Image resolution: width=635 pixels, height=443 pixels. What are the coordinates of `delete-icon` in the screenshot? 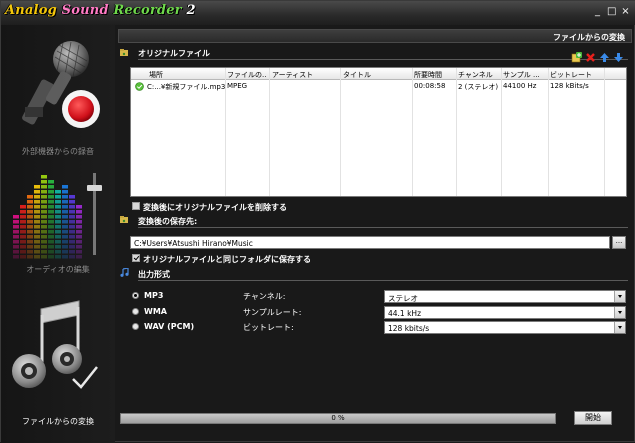 It's located at (590, 57).